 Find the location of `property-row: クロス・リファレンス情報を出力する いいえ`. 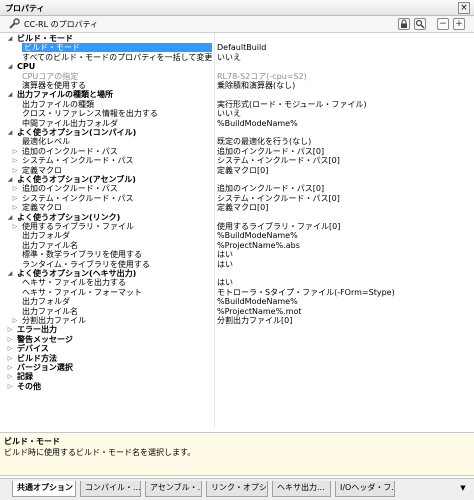

property-row: クロス・リファレンス情報を出力する いいえ is located at coordinates (237, 113).